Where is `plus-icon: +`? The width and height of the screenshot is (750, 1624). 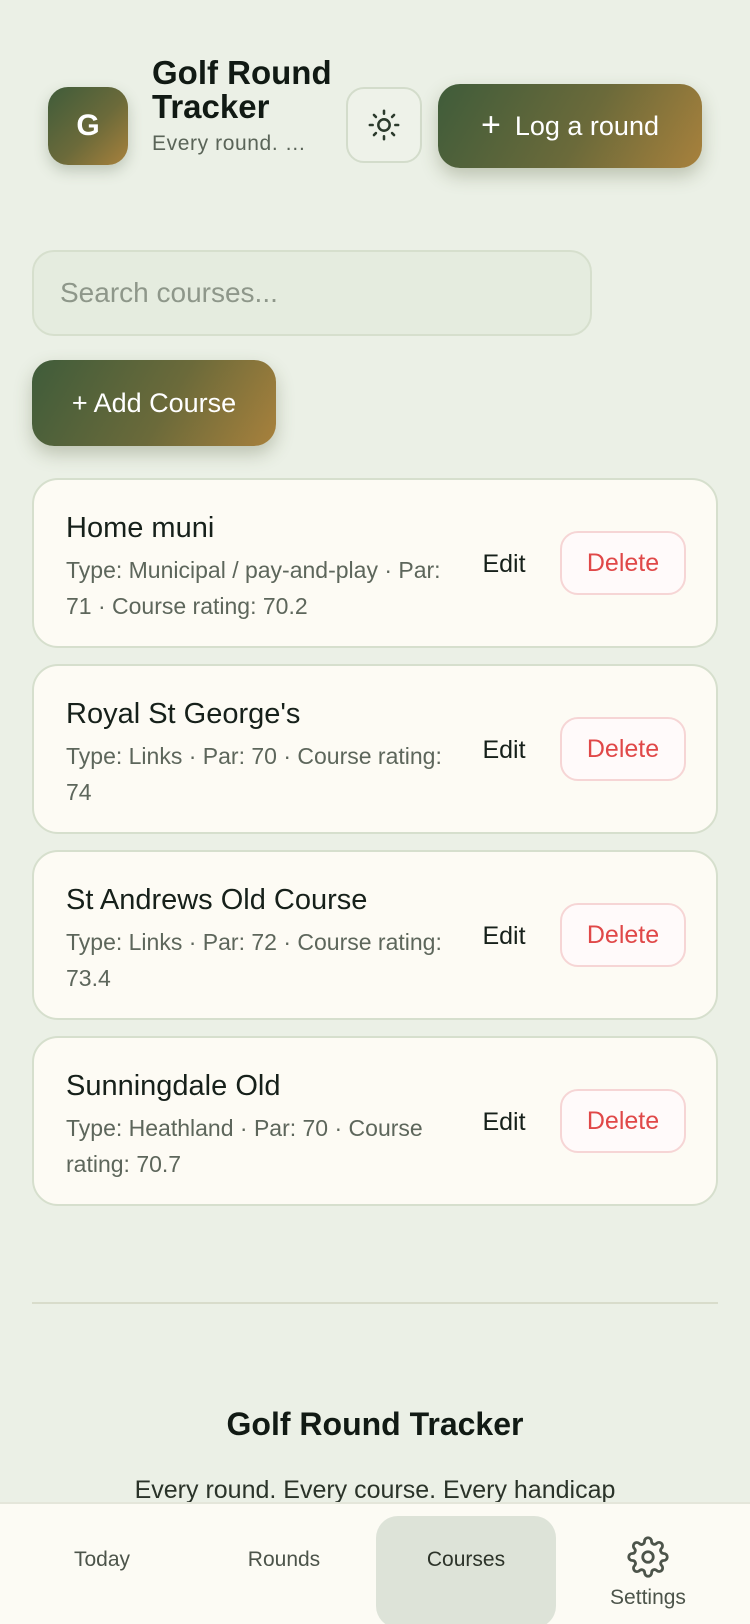
plus-icon: + is located at coordinates (491, 124).